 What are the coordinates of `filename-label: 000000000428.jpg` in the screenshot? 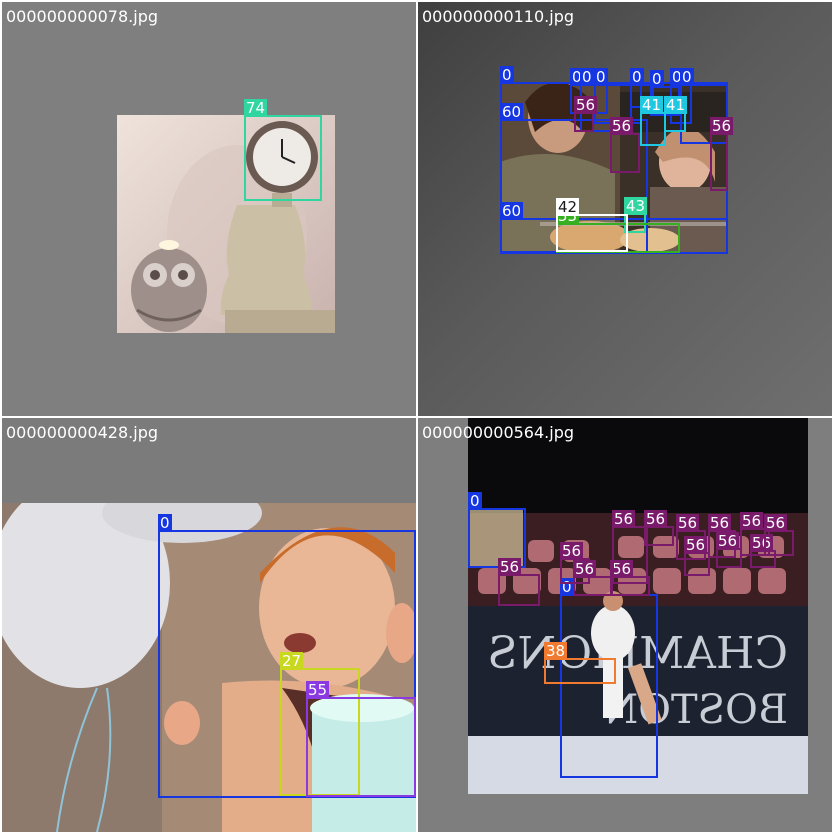 It's located at (82, 432).